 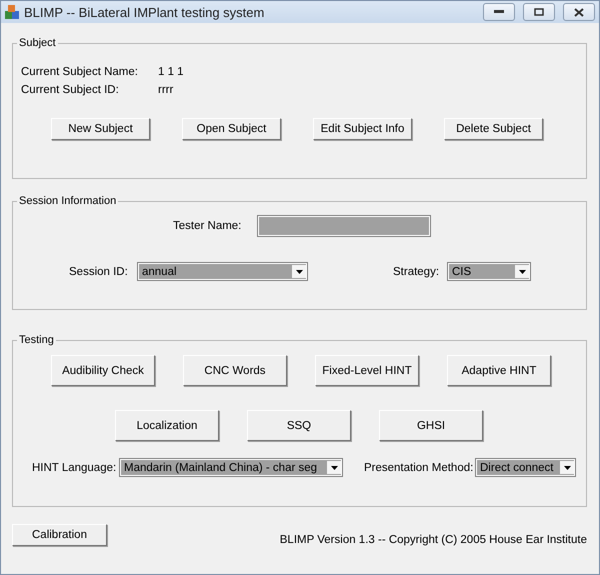 I want to click on maximize-icon, so click(x=539, y=12).